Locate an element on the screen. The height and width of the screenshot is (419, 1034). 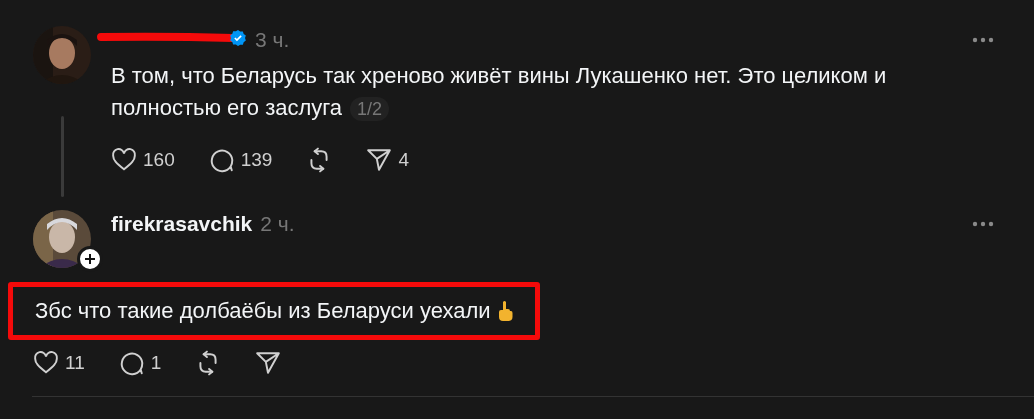
username: firekrasavchik is located at coordinates (182, 224).